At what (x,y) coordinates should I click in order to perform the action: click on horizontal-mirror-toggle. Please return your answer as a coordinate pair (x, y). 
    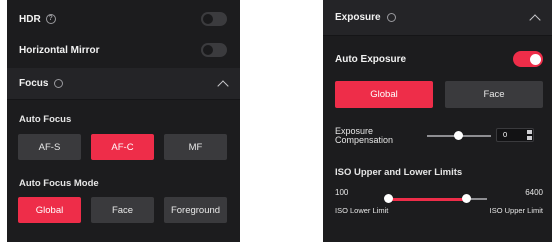
    Looking at the image, I should click on (214, 50).